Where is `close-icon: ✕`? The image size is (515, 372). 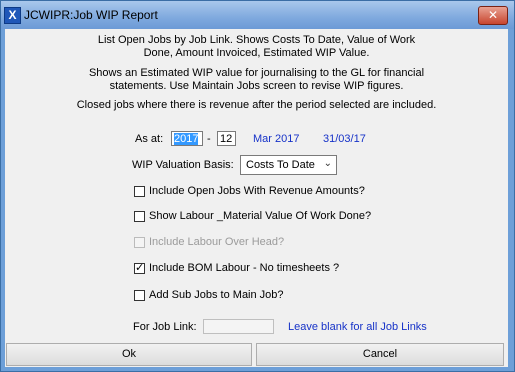
close-icon: ✕ is located at coordinates (493, 15).